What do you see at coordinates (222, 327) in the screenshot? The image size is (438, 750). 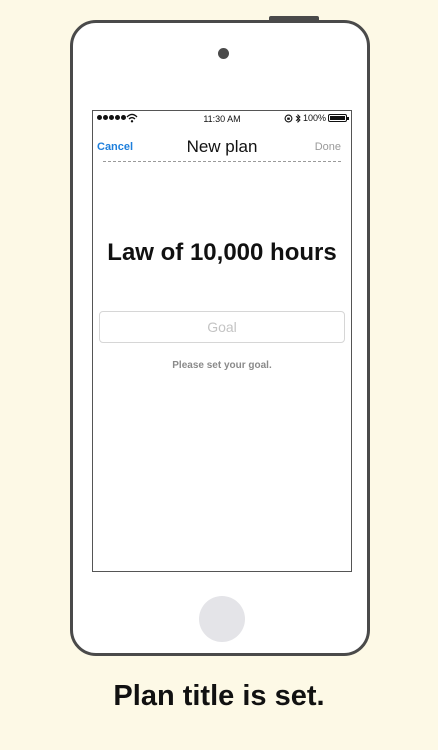 I see `goal-input` at bounding box center [222, 327].